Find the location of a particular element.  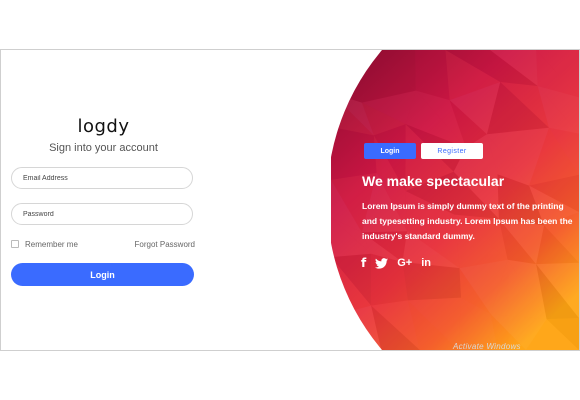

remember-row: Remember me Forgot Password is located at coordinates (103, 245).